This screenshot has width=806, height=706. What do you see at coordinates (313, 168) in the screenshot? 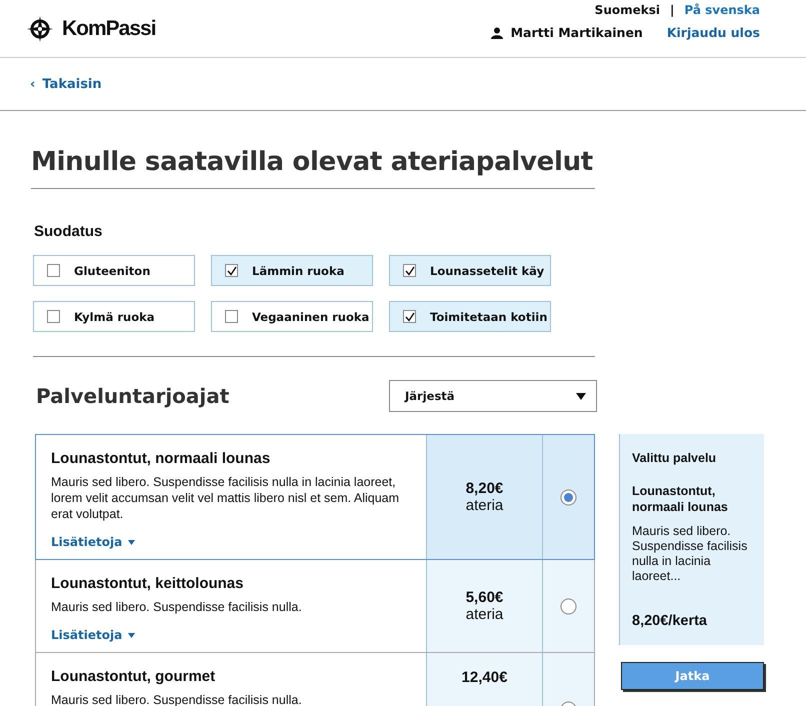
I see `page-title: Minulle saatavilla olevat ateriapalvelut` at bounding box center [313, 168].